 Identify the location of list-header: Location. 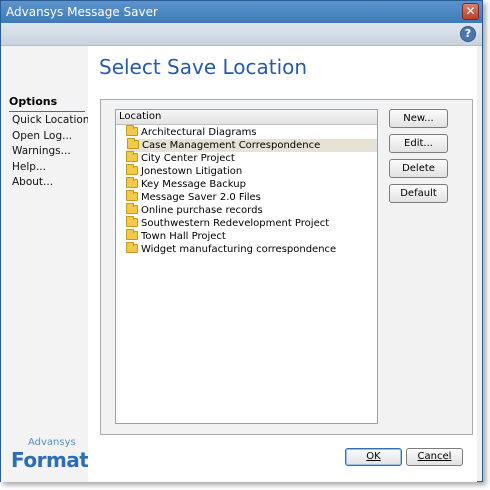
(246, 117).